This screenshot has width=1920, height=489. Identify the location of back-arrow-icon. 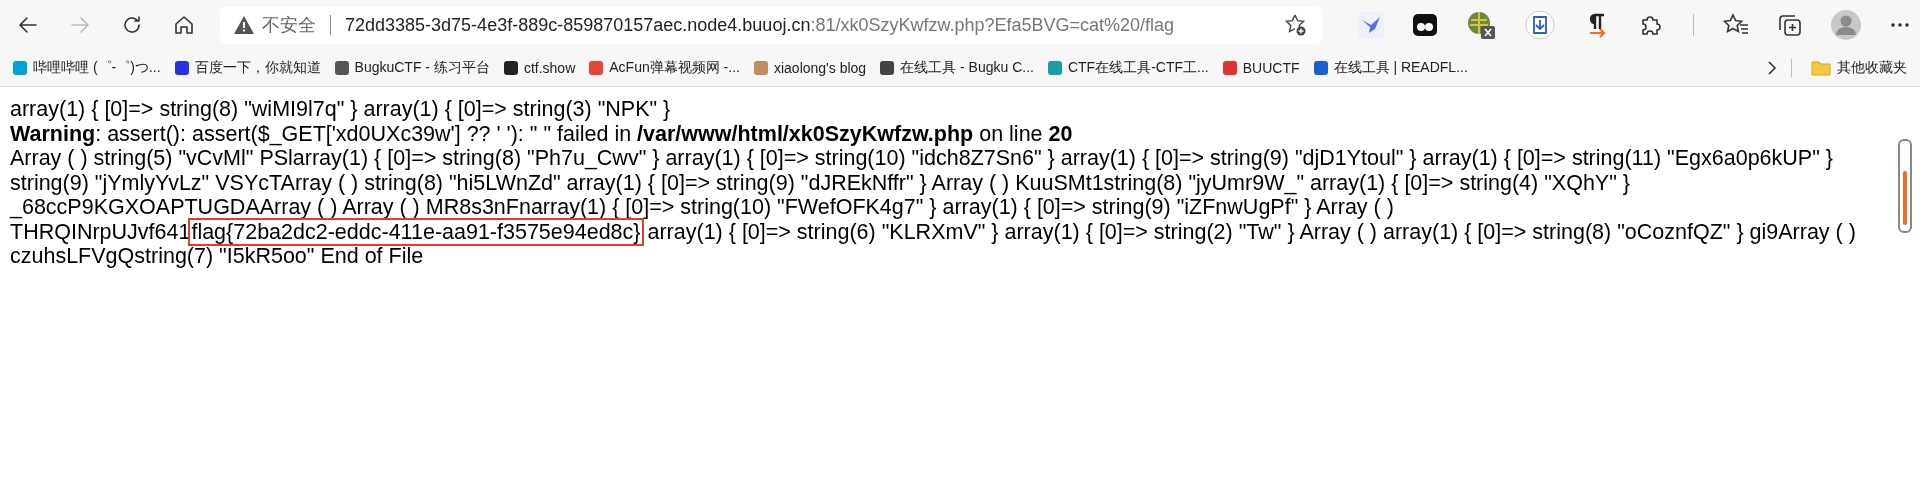
(28, 25).